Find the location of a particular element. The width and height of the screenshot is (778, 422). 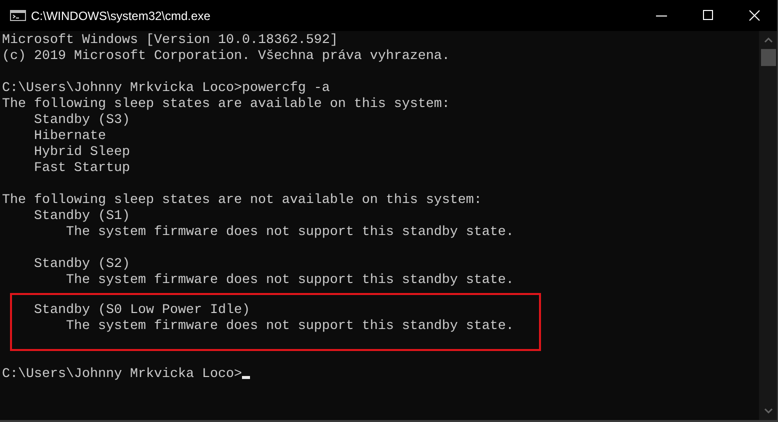

scroll-up-icon is located at coordinates (768, 40).